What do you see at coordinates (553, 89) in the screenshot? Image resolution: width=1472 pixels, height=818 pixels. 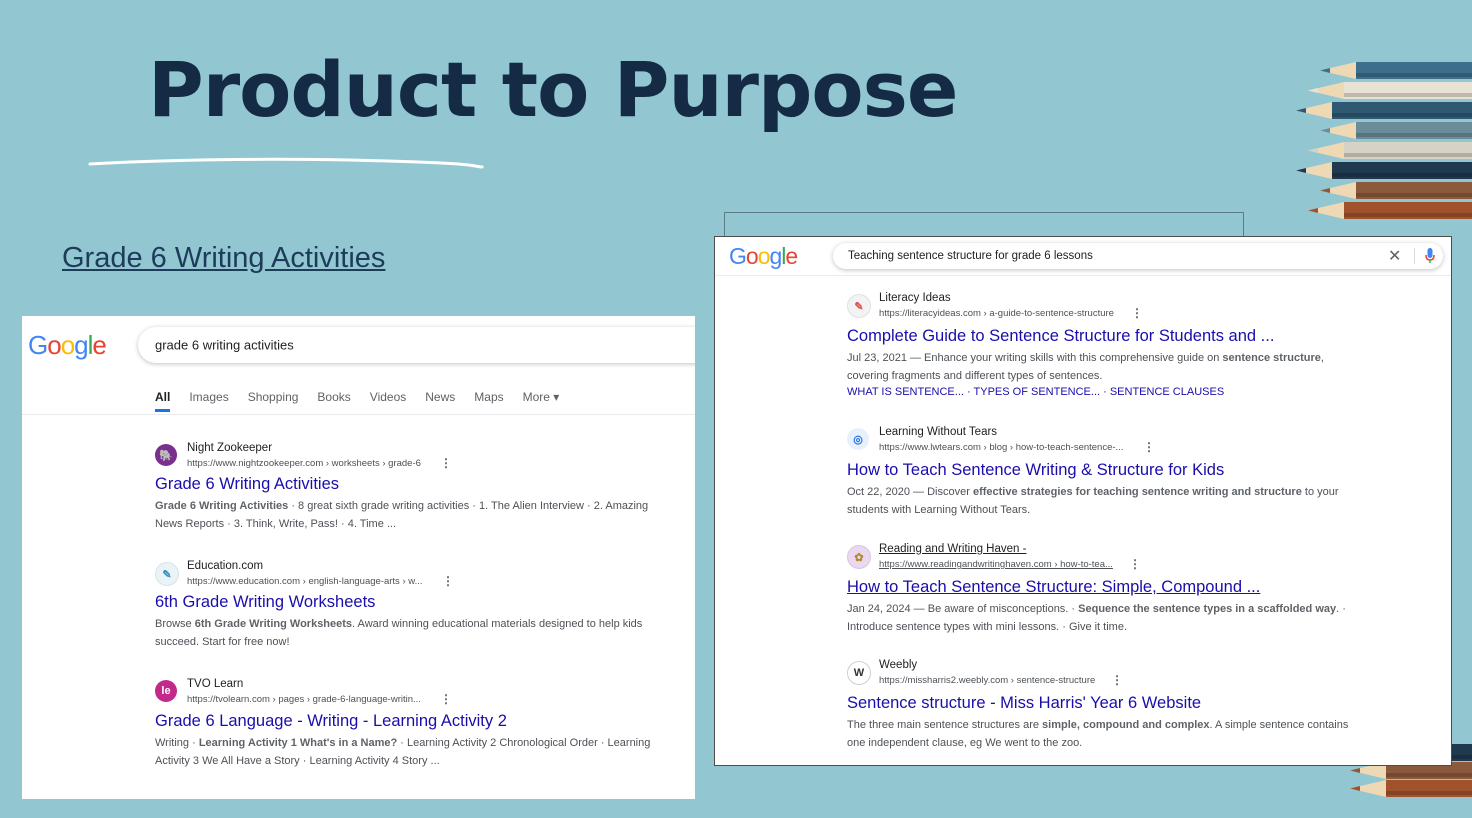 I see `slide-title: Product to Purpose` at bounding box center [553, 89].